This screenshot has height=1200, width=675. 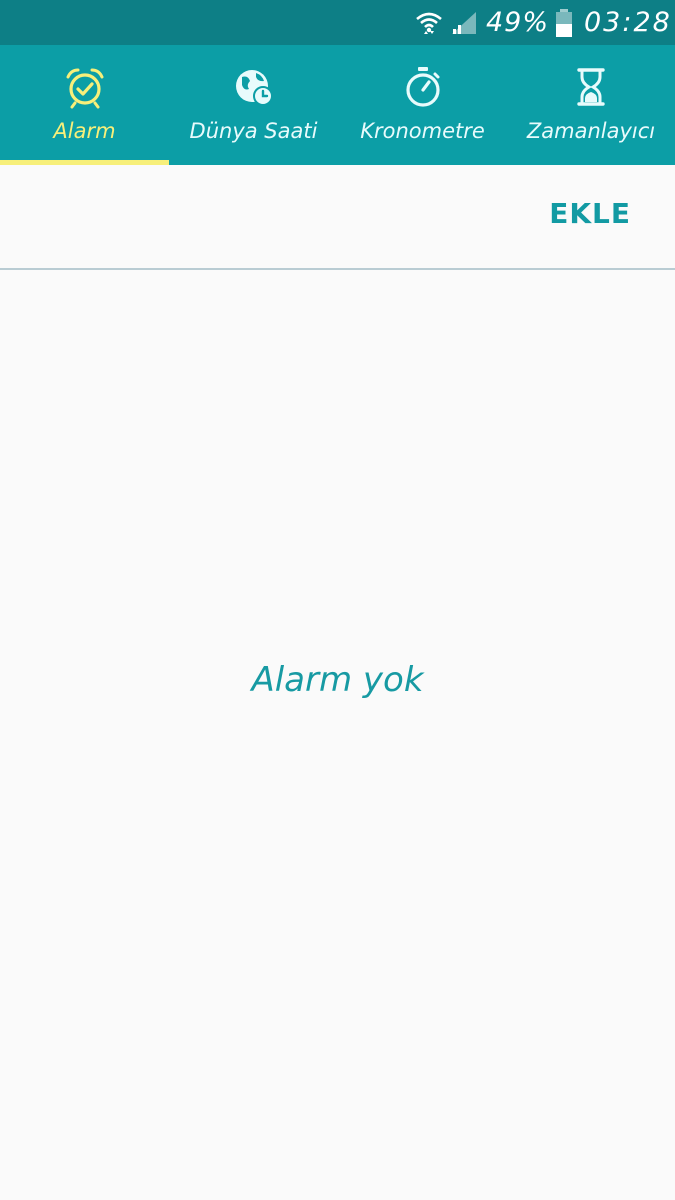 What do you see at coordinates (254, 88) in the screenshot?
I see `globe-clock-icon` at bounding box center [254, 88].